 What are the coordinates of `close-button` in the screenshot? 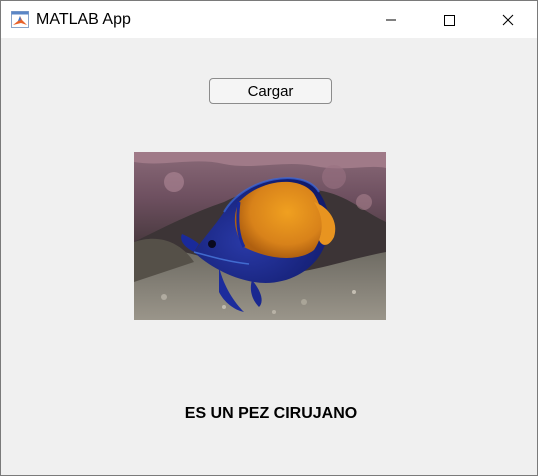 It's located at (508, 19).